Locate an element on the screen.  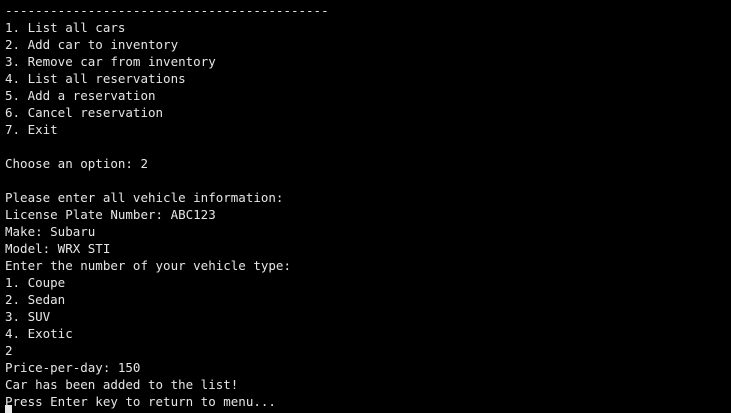
choose-option-prompt: Choose an option: 2 is located at coordinates (76, 163).